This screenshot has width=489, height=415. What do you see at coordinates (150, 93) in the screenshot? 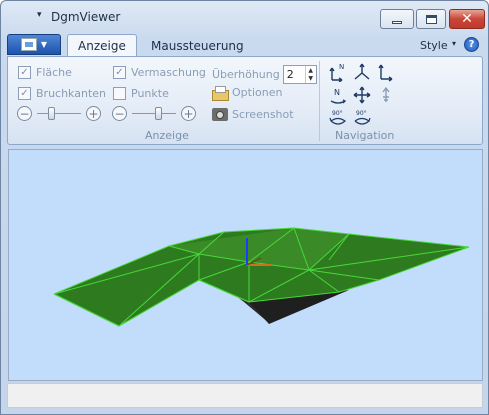
I see `checkbox-punkte-label: Punkte` at bounding box center [150, 93].